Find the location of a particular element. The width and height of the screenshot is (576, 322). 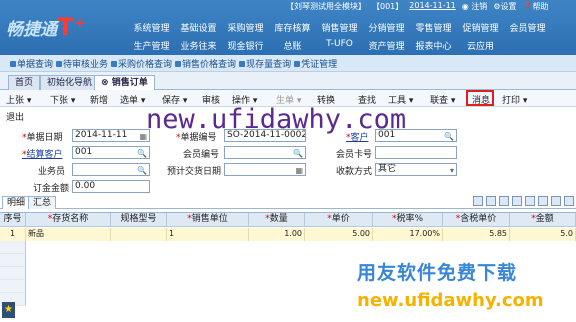

quick-link: 采购价格查询 is located at coordinates (141, 63).